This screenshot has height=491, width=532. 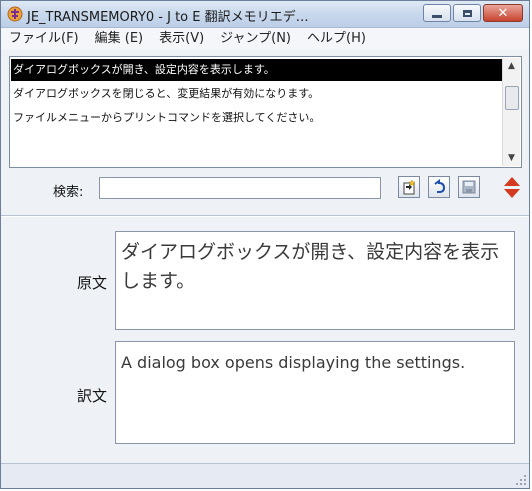 I want to click on list-item-selected: ダイアログボックスが開き、設定内容を表示します。, so click(x=257, y=70).